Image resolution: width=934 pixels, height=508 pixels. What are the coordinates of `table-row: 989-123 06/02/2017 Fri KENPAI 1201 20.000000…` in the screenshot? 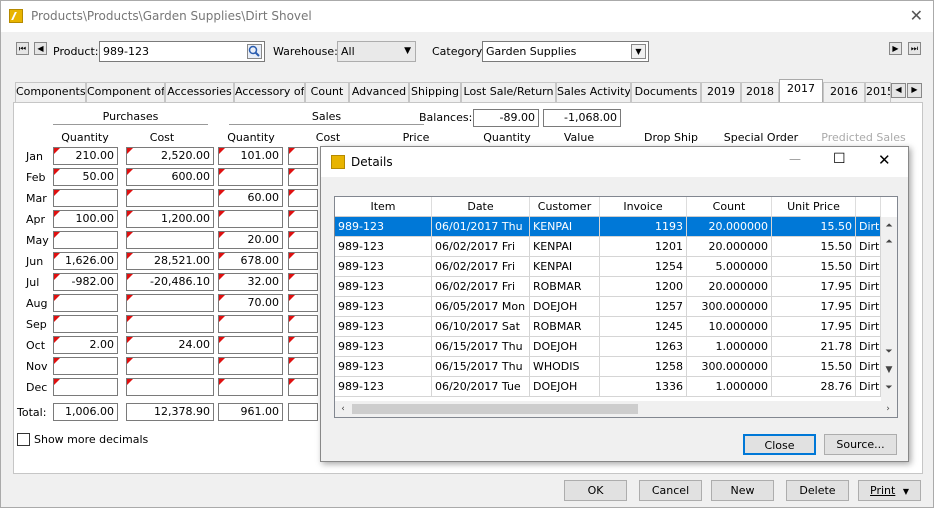 It's located at (608, 247).